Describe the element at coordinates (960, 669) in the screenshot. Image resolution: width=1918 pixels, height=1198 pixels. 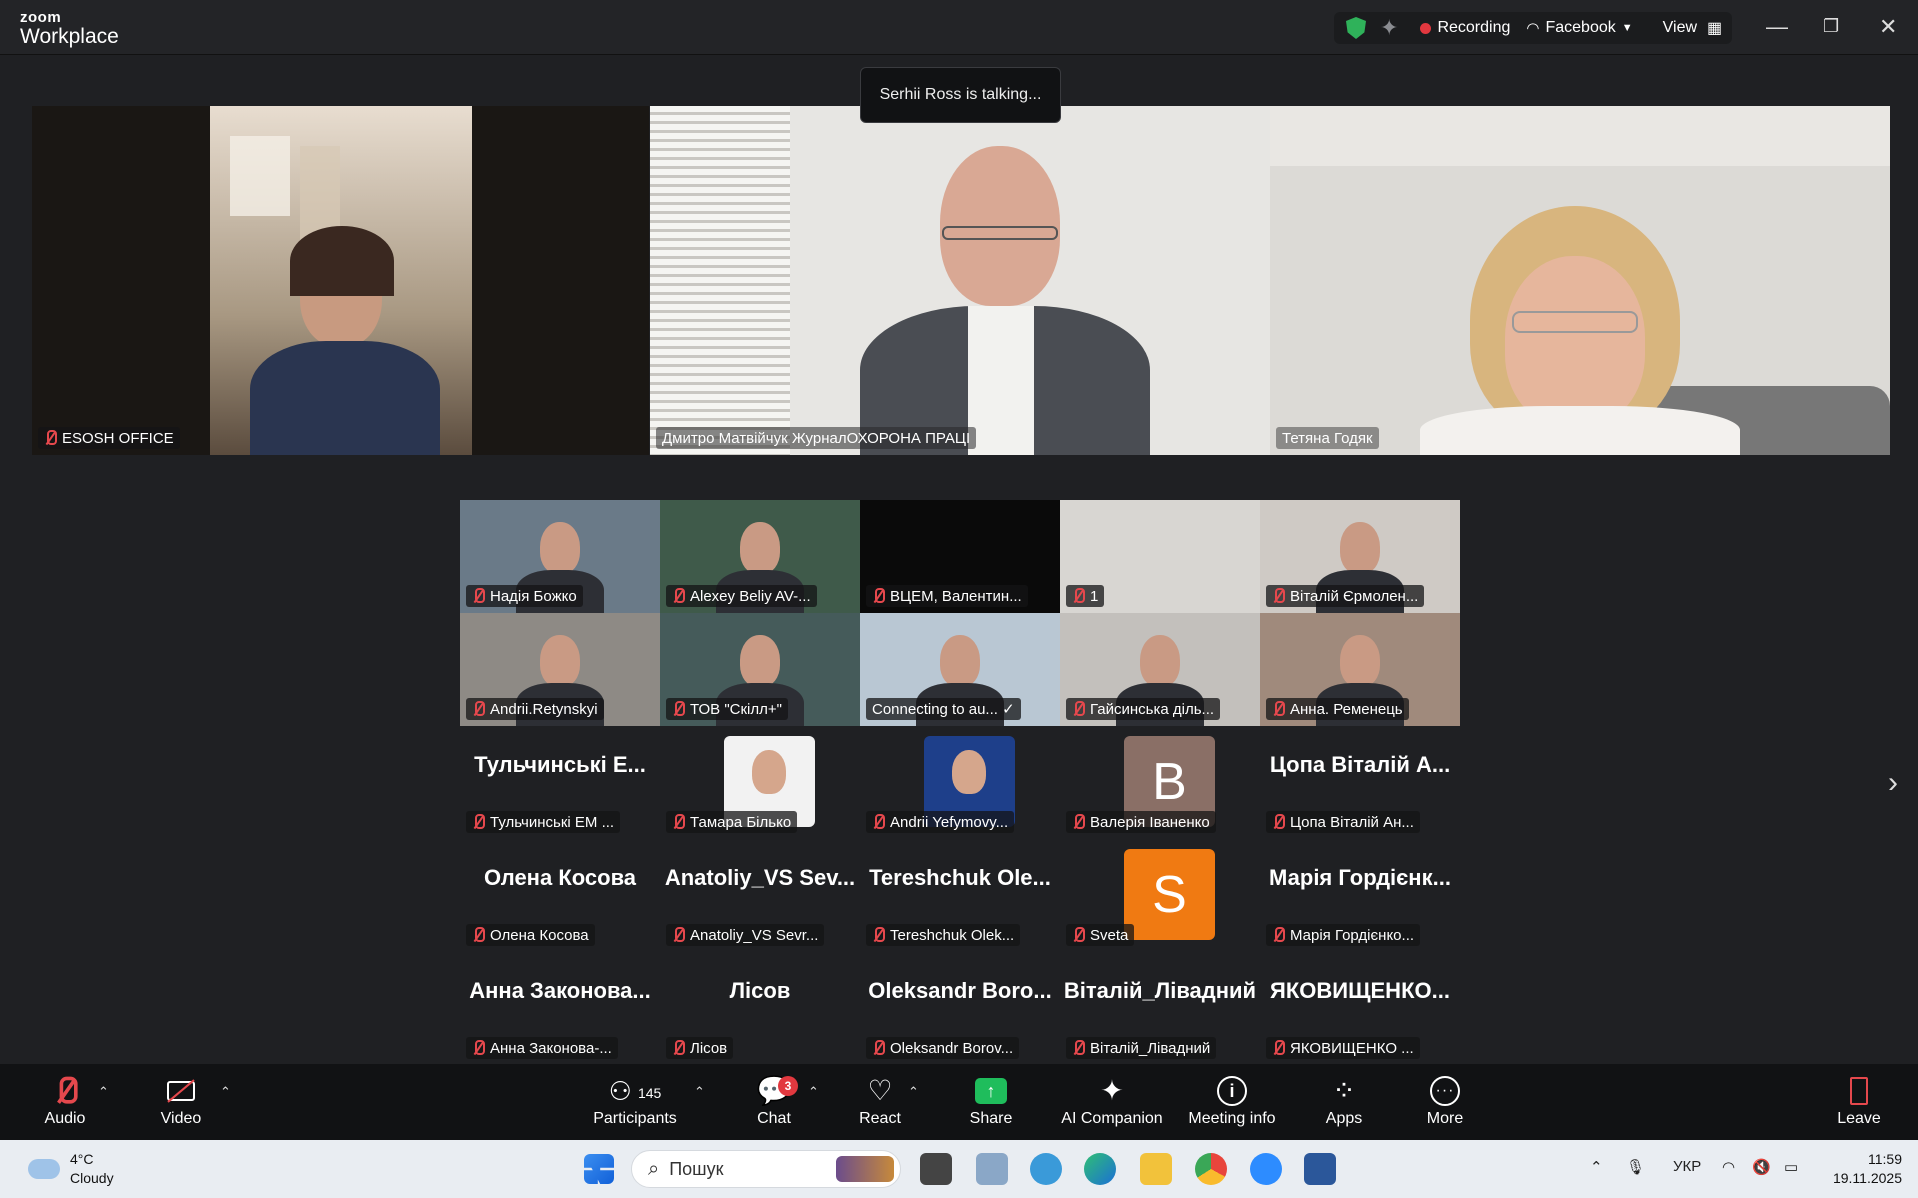
I see `video-tile: Connecting to au... ✓` at that location.